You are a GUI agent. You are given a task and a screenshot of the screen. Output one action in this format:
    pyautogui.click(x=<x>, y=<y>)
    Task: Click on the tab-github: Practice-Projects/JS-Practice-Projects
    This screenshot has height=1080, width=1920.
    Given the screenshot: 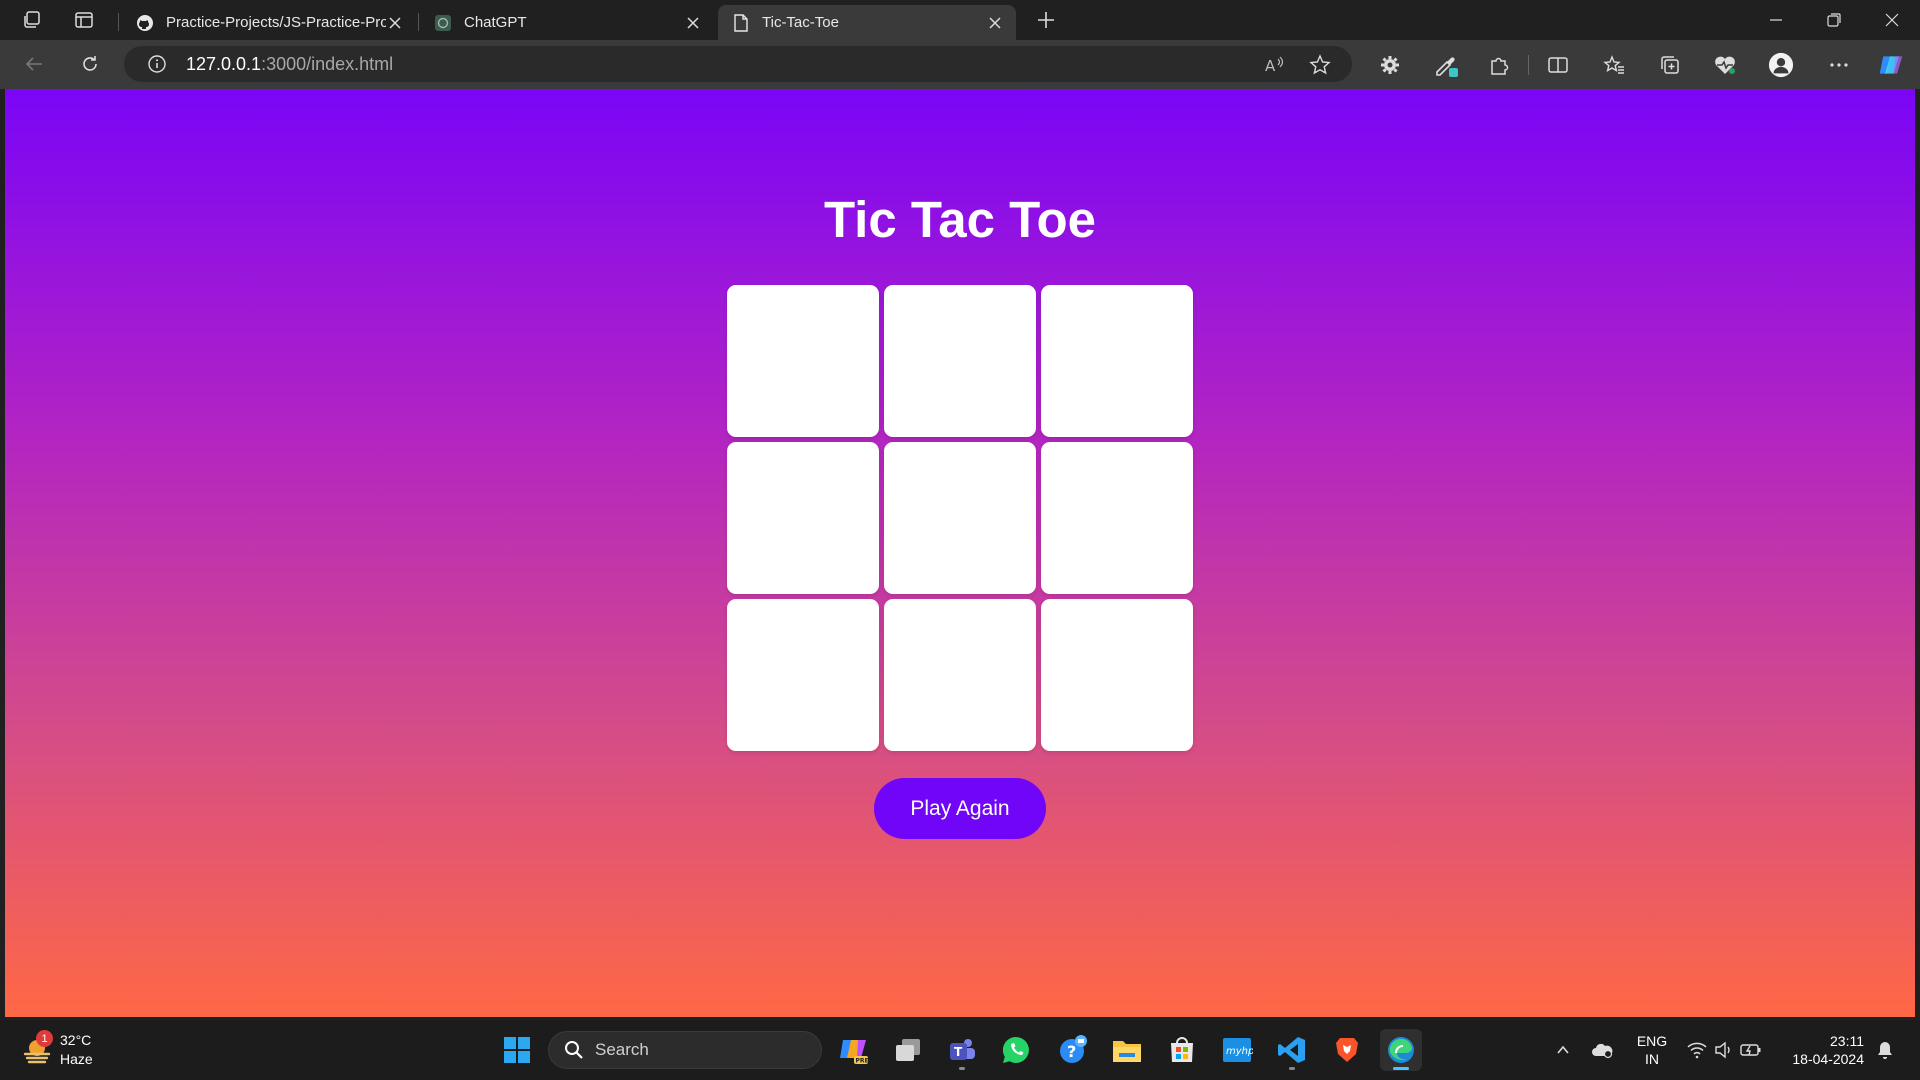 What is the action you would take?
    pyautogui.click(x=269, y=22)
    